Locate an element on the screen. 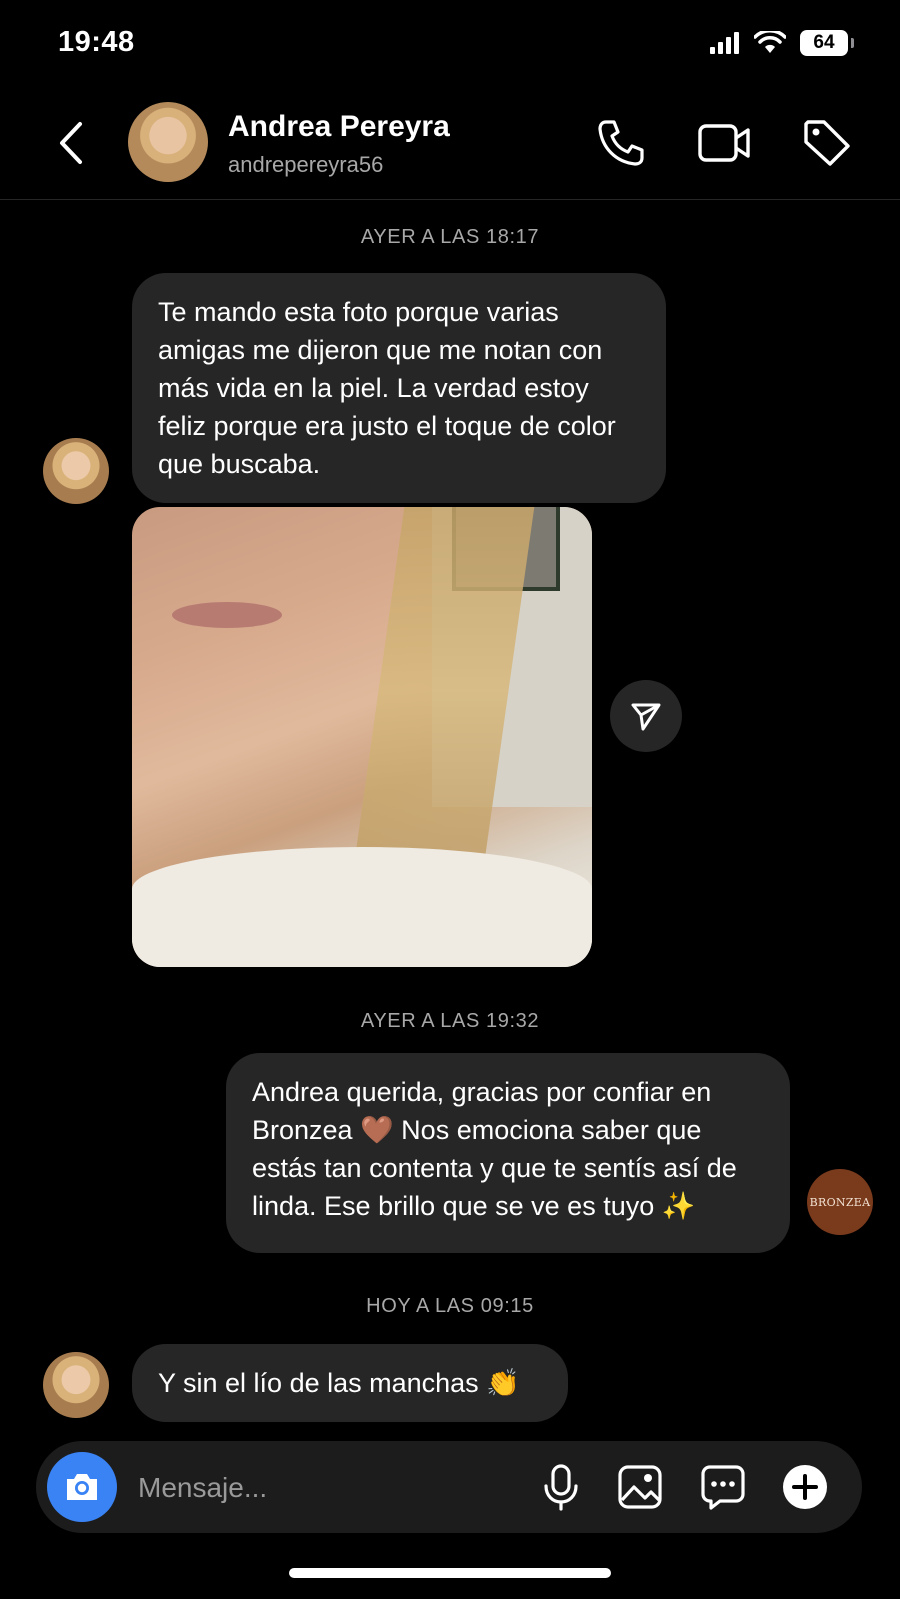  contact-handle: andrepereyra56 is located at coordinates (305, 165).